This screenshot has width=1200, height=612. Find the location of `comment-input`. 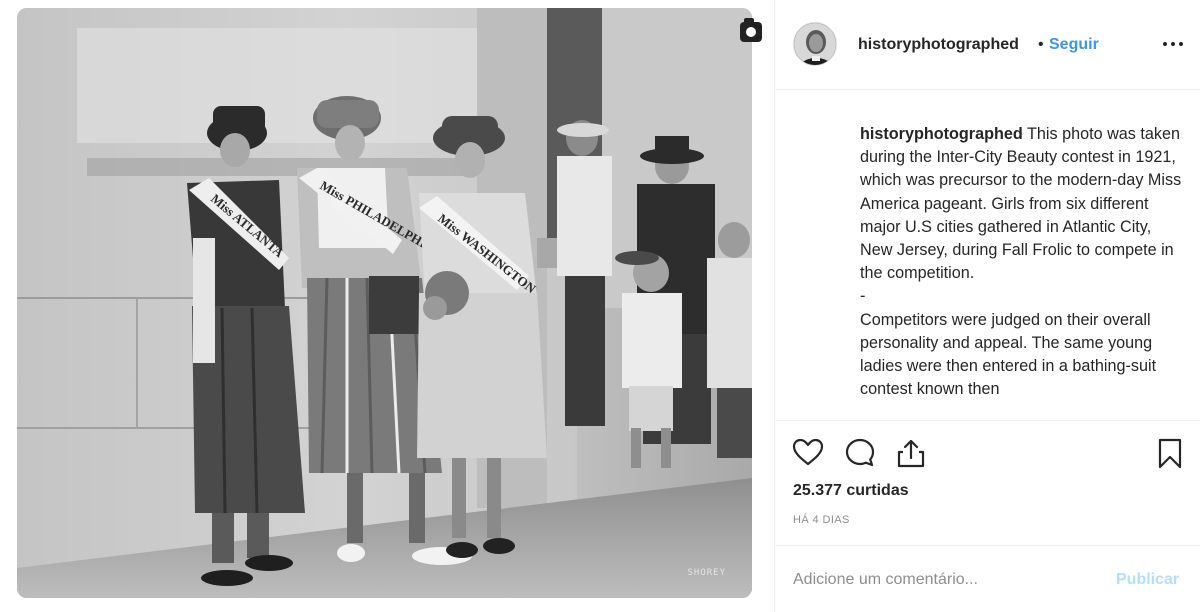

comment-input is located at coordinates (943, 580).